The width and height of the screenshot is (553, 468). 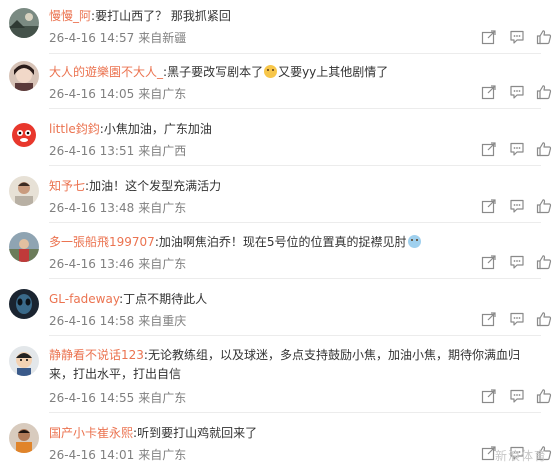 I want to click on timestamp: 26-4-16 13:46, so click(x=92, y=264).